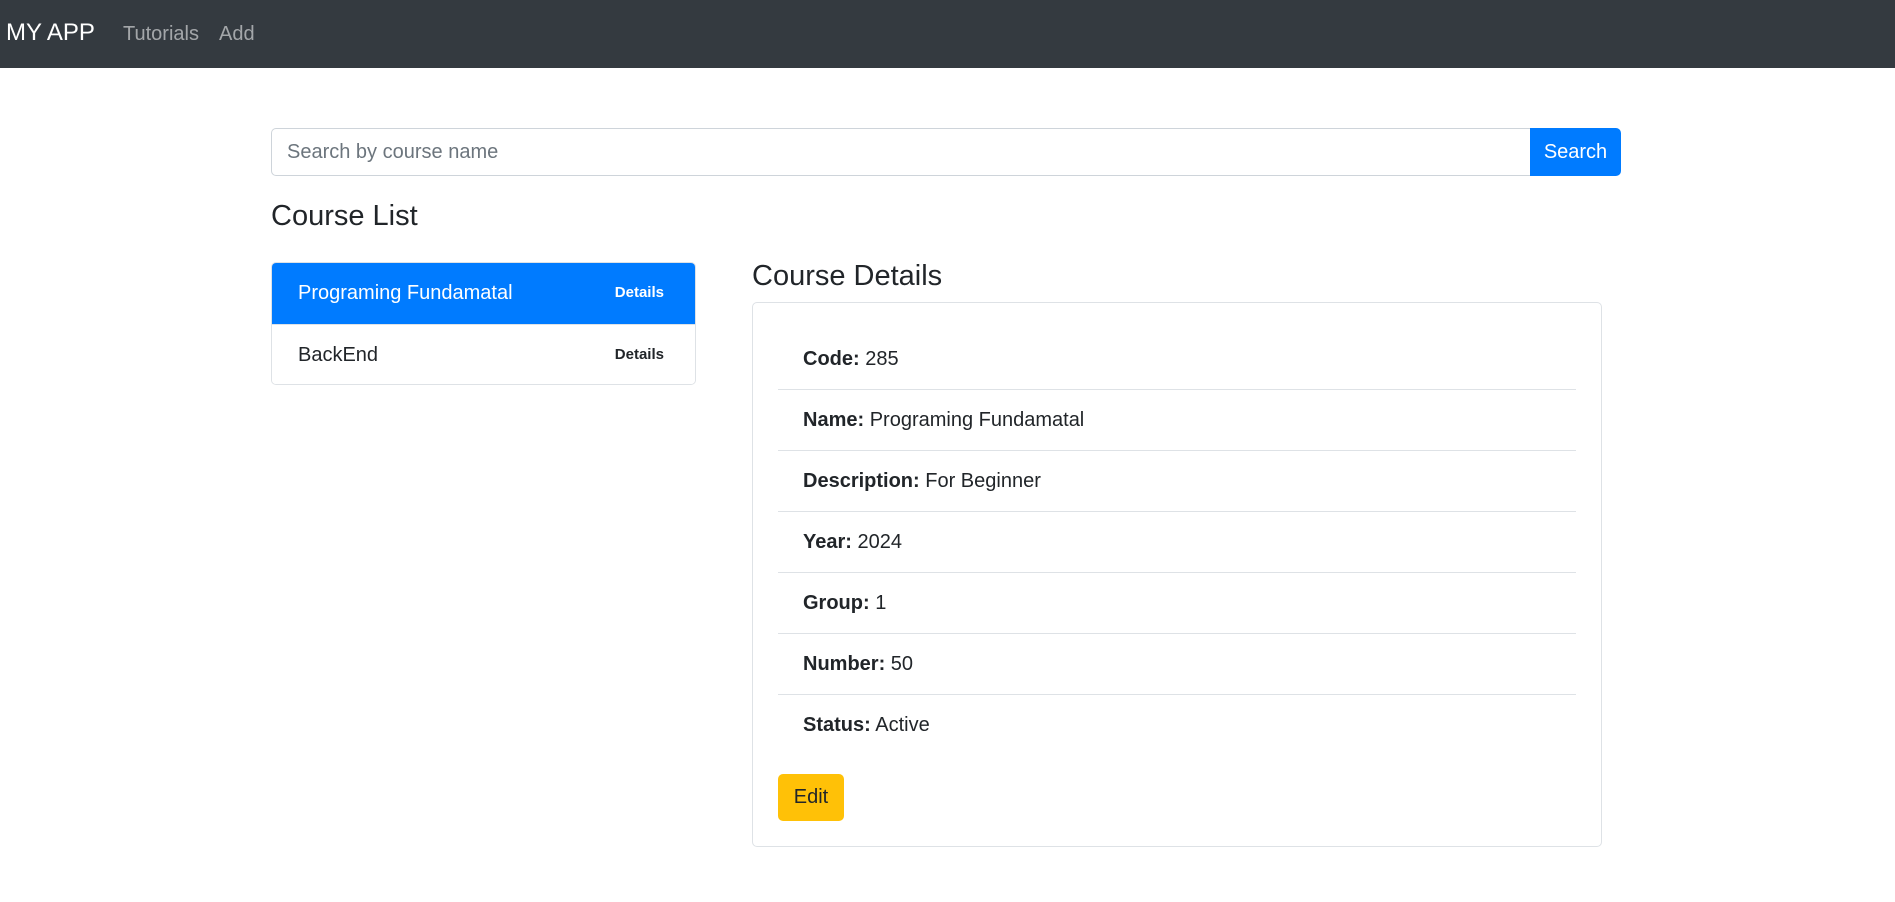 This screenshot has width=1895, height=902. Describe the element at coordinates (902, 664) in the screenshot. I see `detail-value: 50` at that location.